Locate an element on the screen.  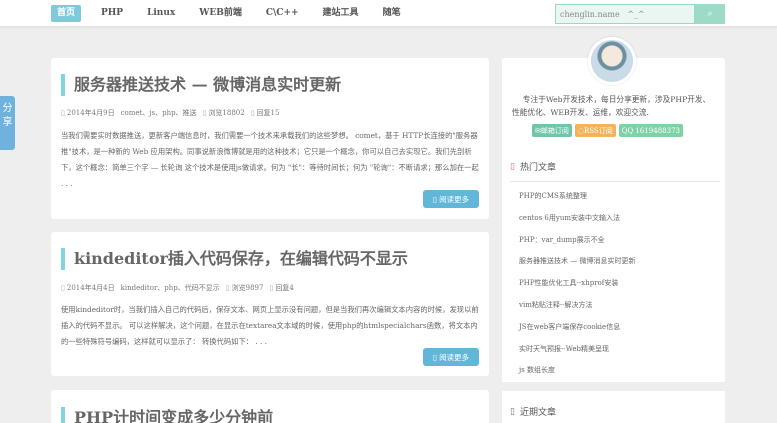
hot-post-link: PHP的CMS系统整理 is located at coordinates (577, 197).